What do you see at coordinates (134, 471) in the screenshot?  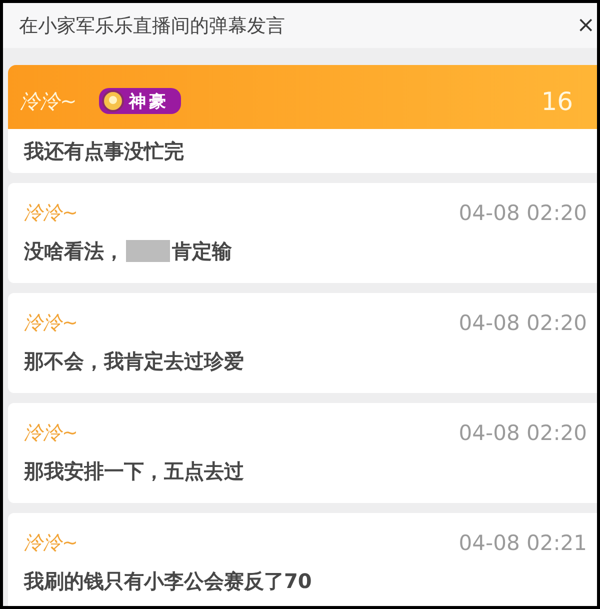 I see `message-text: 那我安排一下，五点去过` at bounding box center [134, 471].